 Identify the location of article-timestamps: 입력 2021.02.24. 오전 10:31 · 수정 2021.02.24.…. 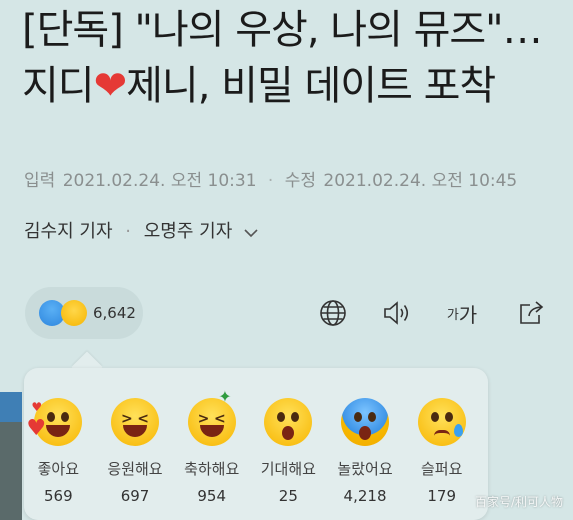
(270, 178).